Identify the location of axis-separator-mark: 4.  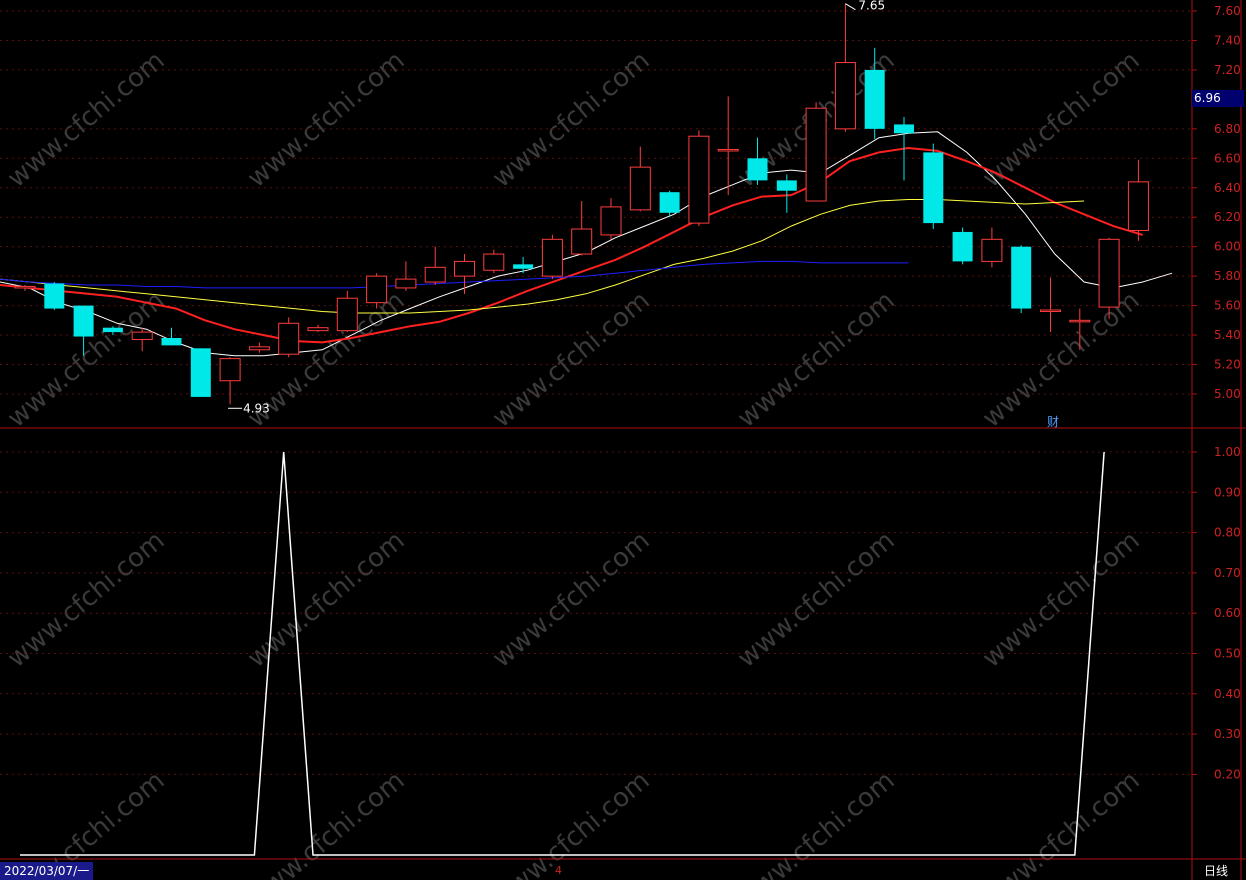
(558, 870).